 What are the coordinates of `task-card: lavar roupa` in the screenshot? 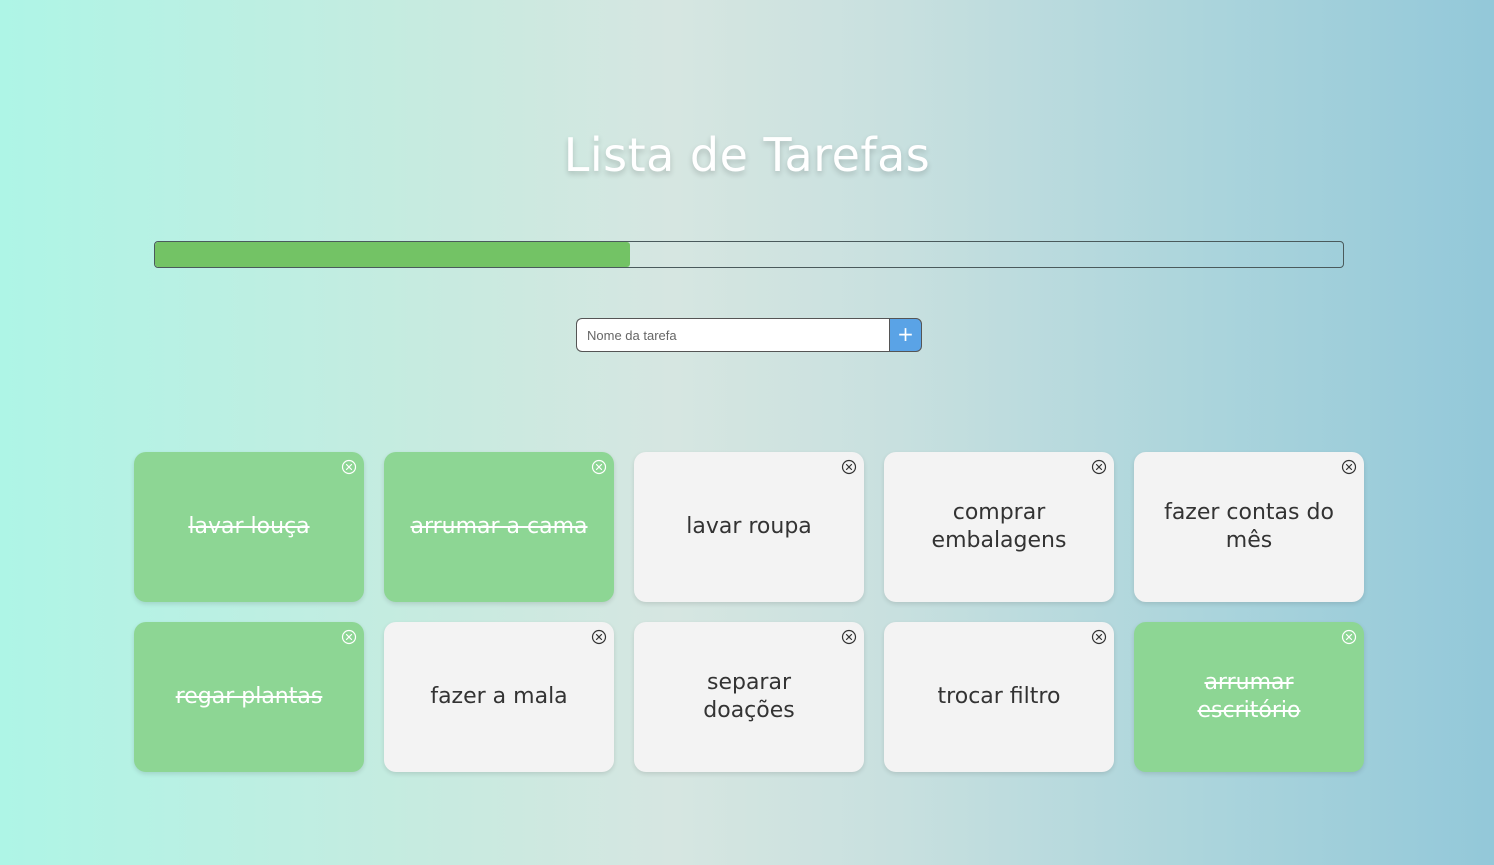 It's located at (749, 527).